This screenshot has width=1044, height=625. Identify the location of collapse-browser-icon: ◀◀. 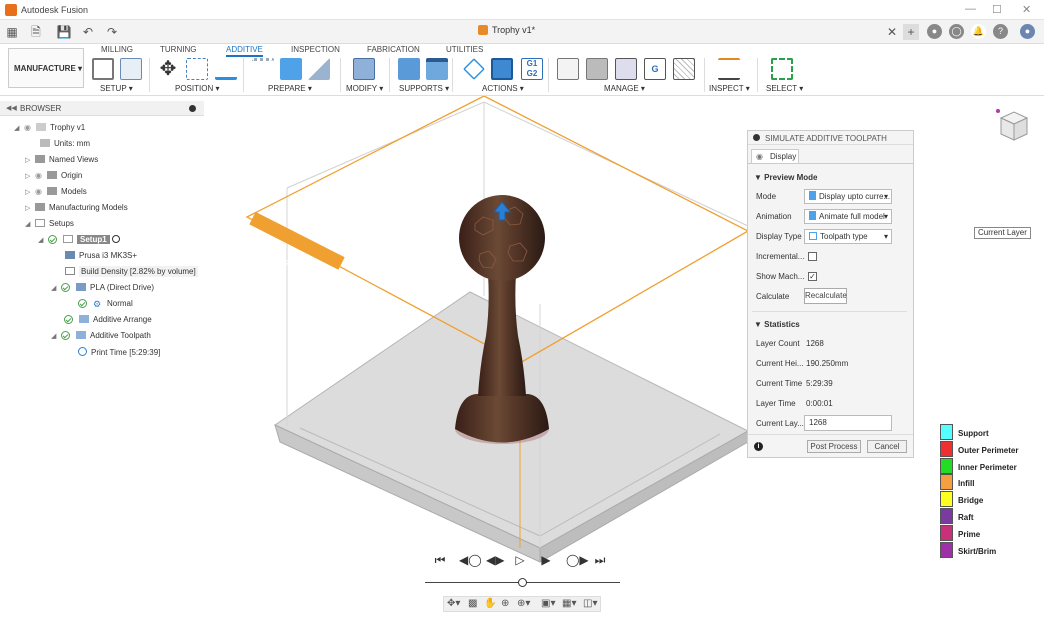
(11, 108).